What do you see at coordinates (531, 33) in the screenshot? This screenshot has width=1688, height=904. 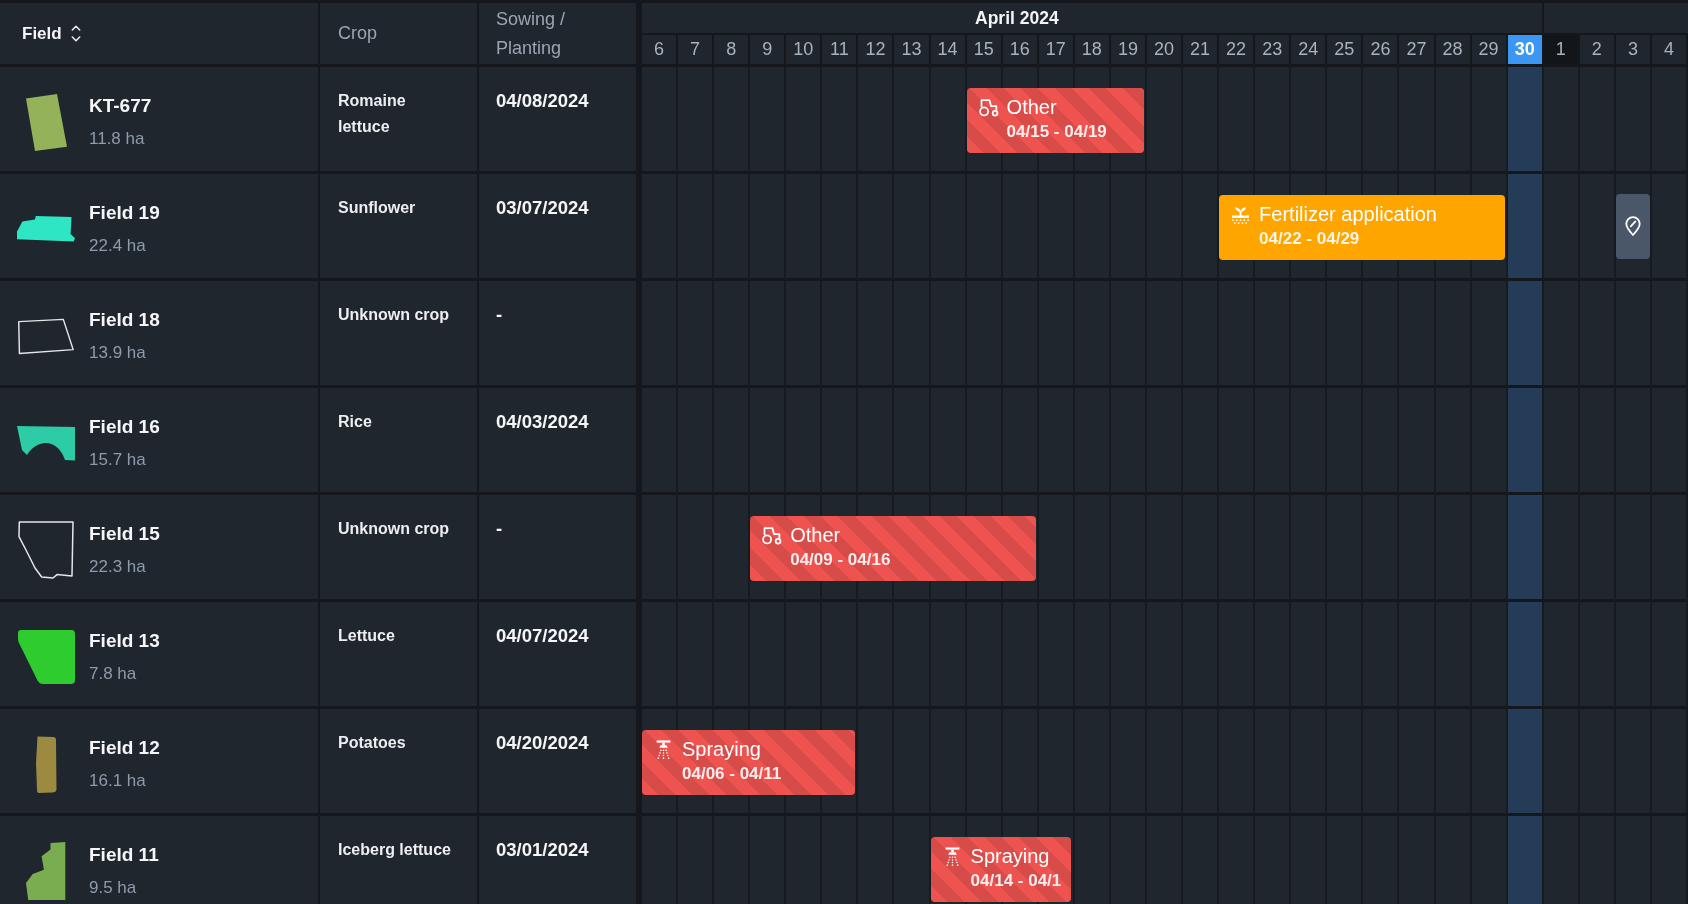 I see `column-header: Sowing / Planting` at bounding box center [531, 33].